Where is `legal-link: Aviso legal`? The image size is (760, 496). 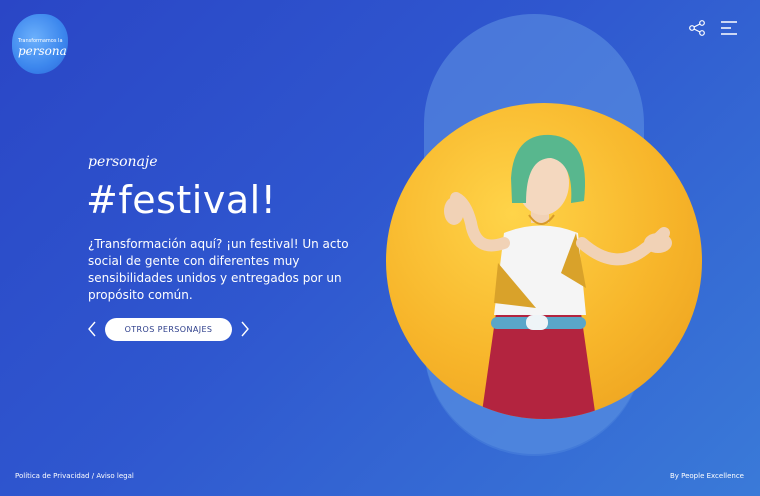
legal-link: Aviso legal is located at coordinates (115, 476).